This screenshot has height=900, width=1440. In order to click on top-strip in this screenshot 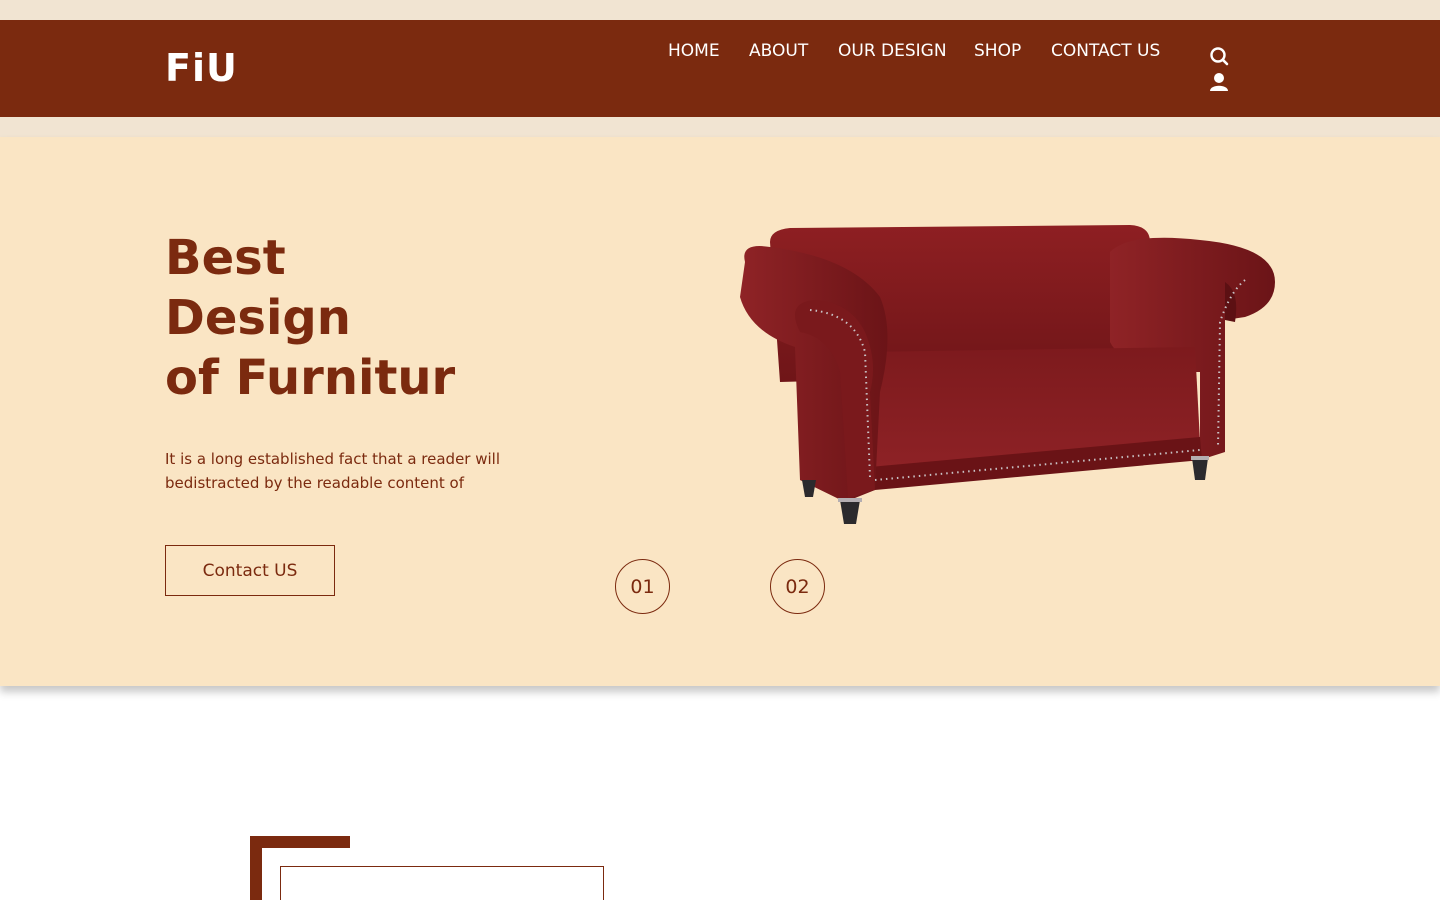, I will do `click(720, 10)`.